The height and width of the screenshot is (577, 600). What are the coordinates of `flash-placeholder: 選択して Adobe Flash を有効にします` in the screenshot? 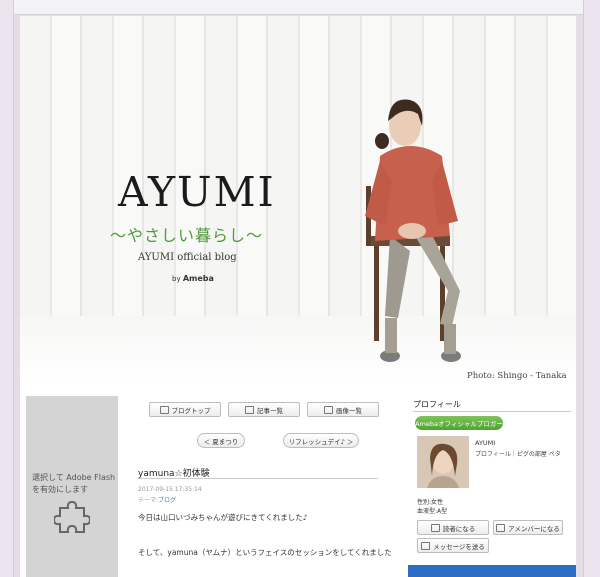 It's located at (72, 486).